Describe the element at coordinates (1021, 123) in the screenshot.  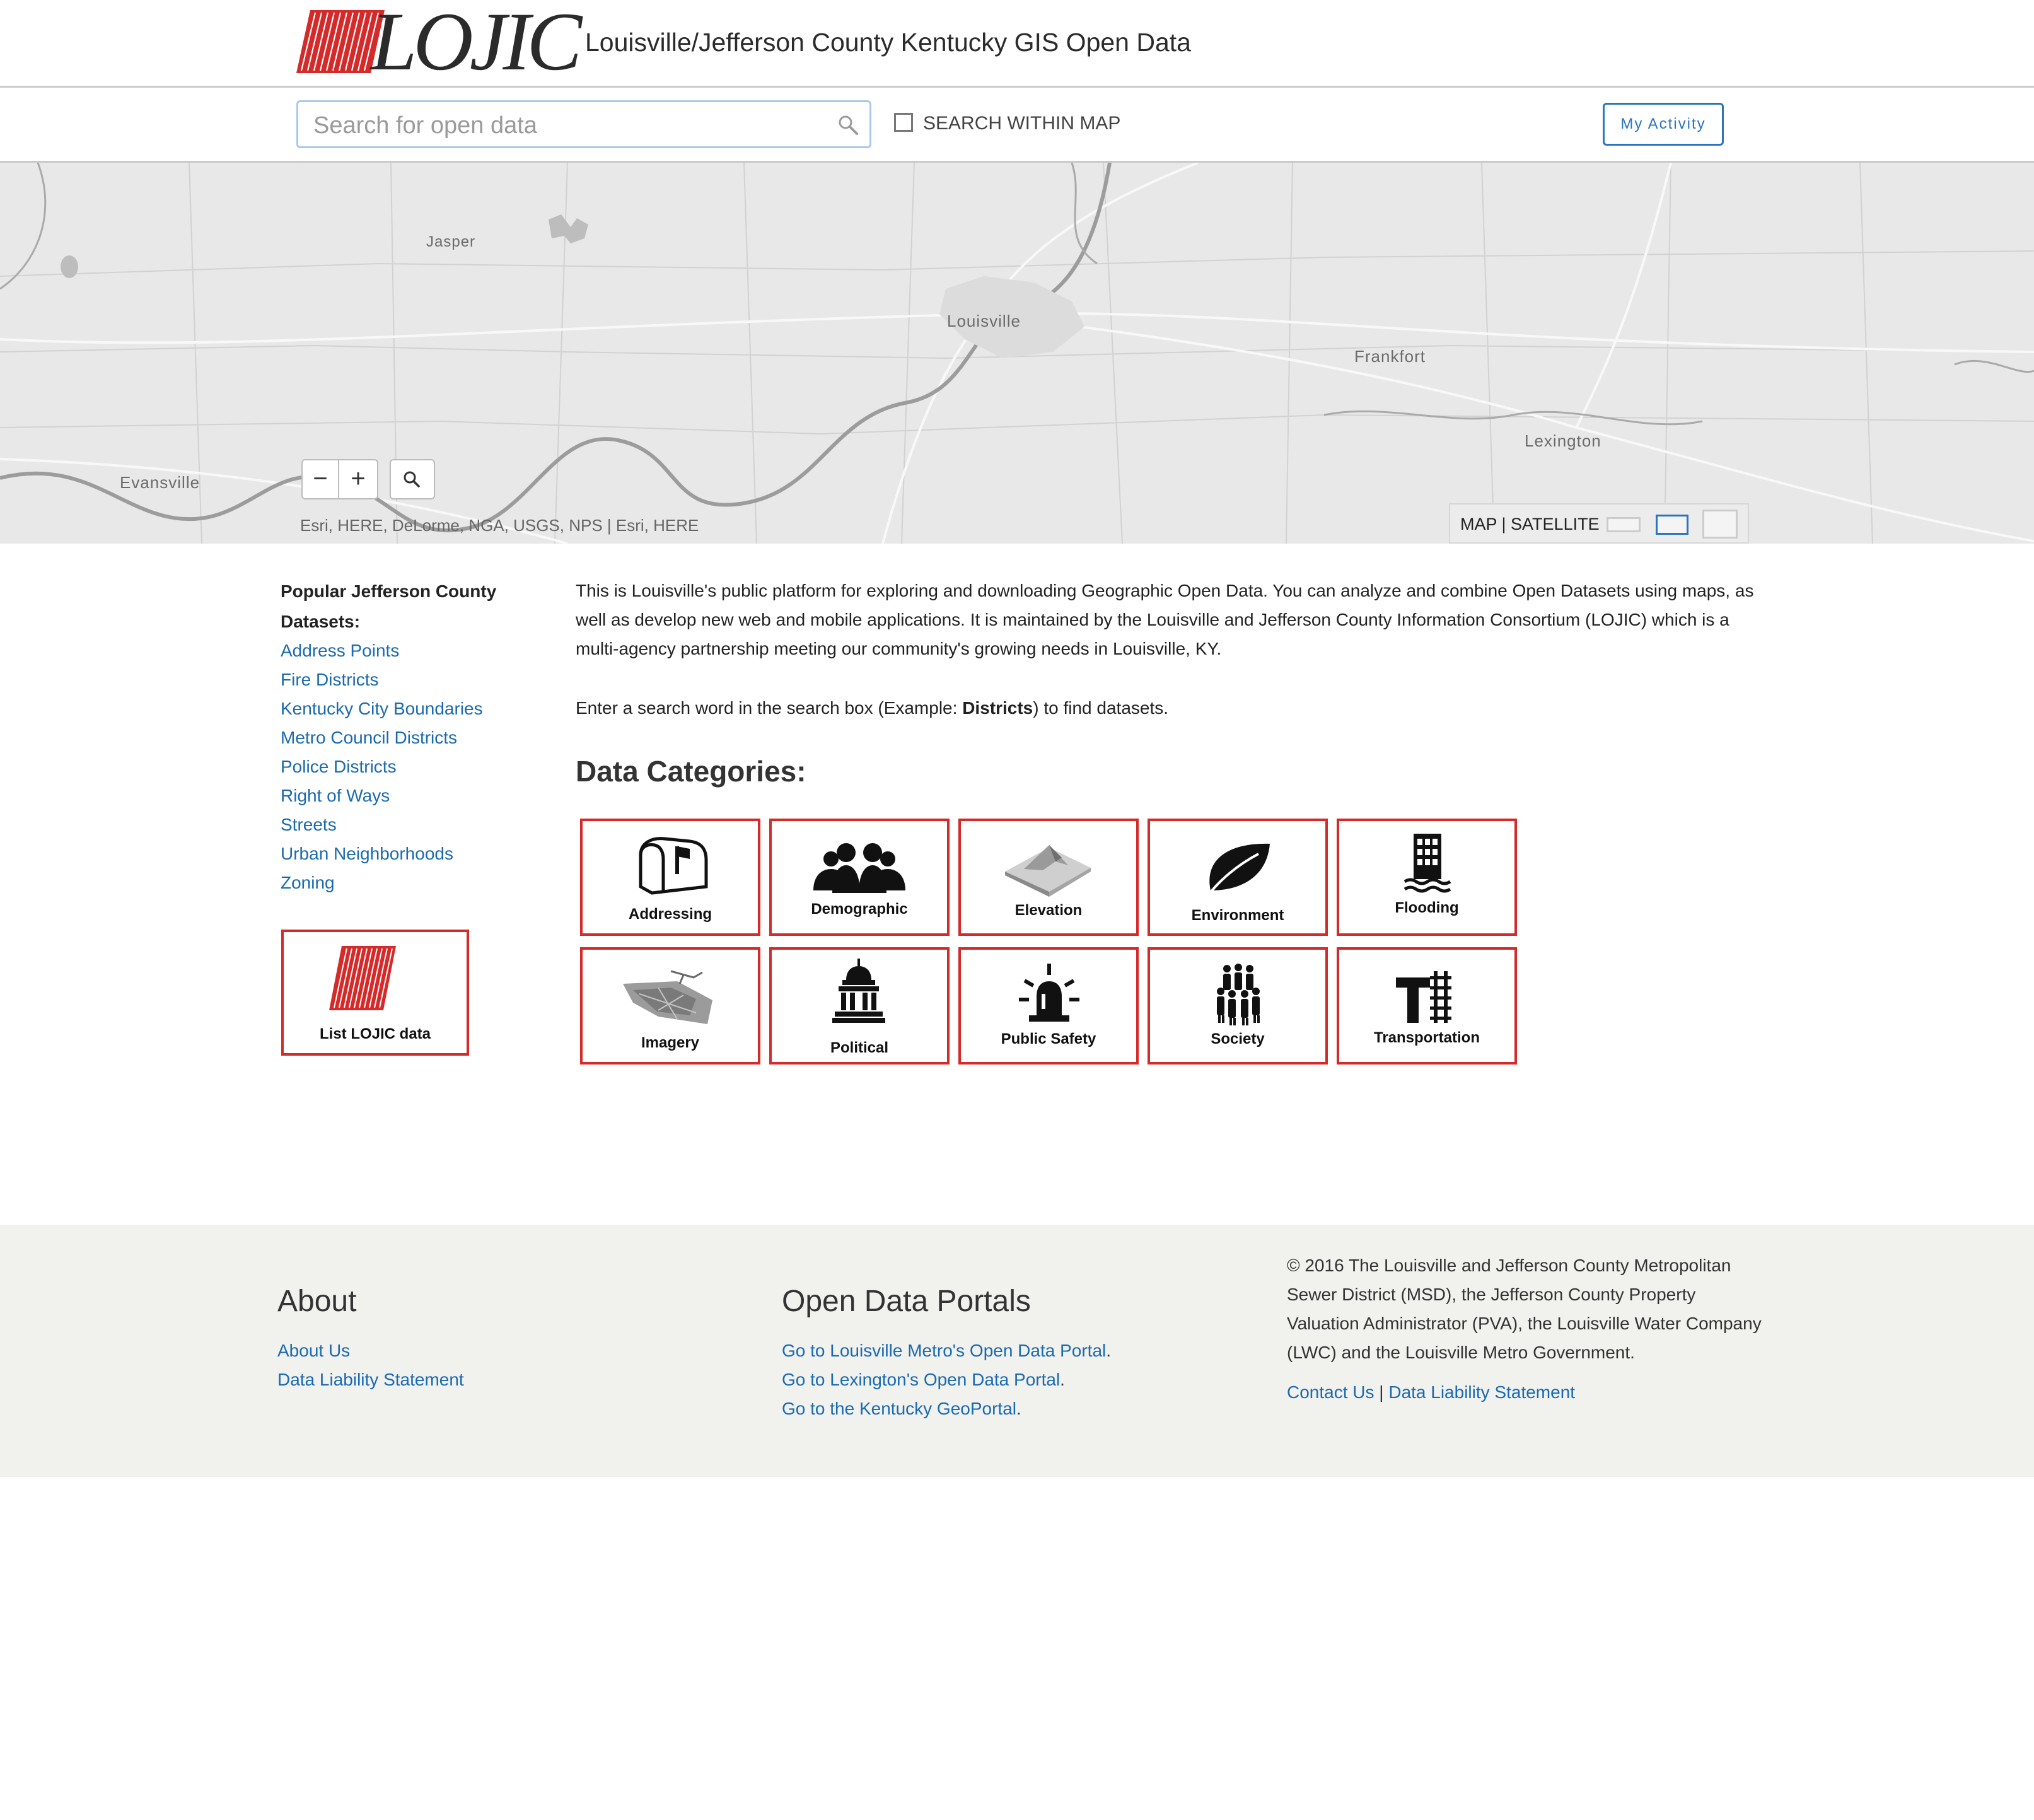
I see `search-within-map-label: SEARCH WITHIN MAP` at that location.